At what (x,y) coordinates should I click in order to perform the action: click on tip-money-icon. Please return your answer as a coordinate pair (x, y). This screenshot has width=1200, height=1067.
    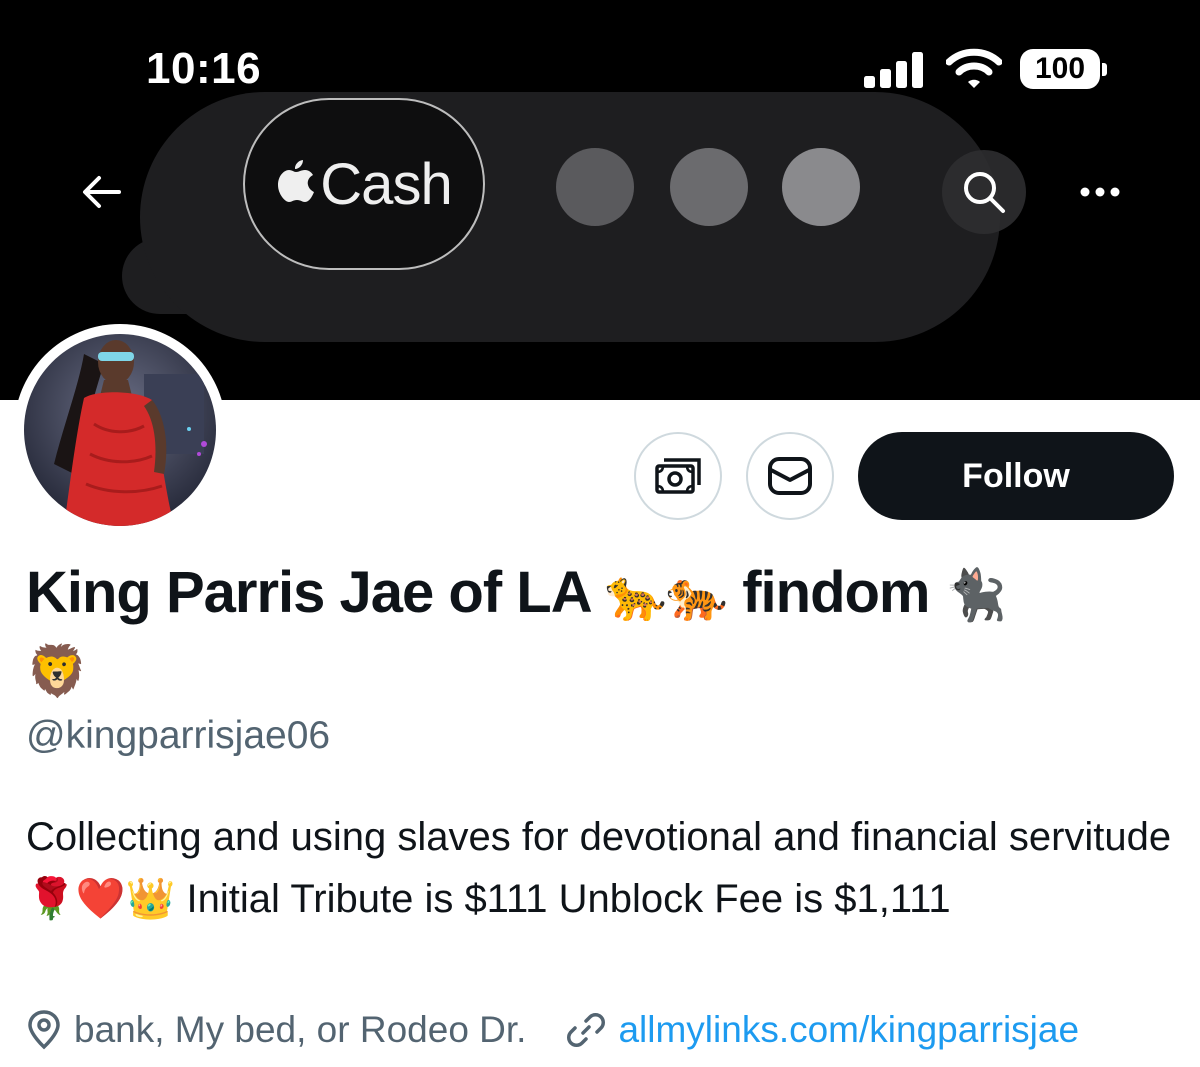
    Looking at the image, I should click on (678, 476).